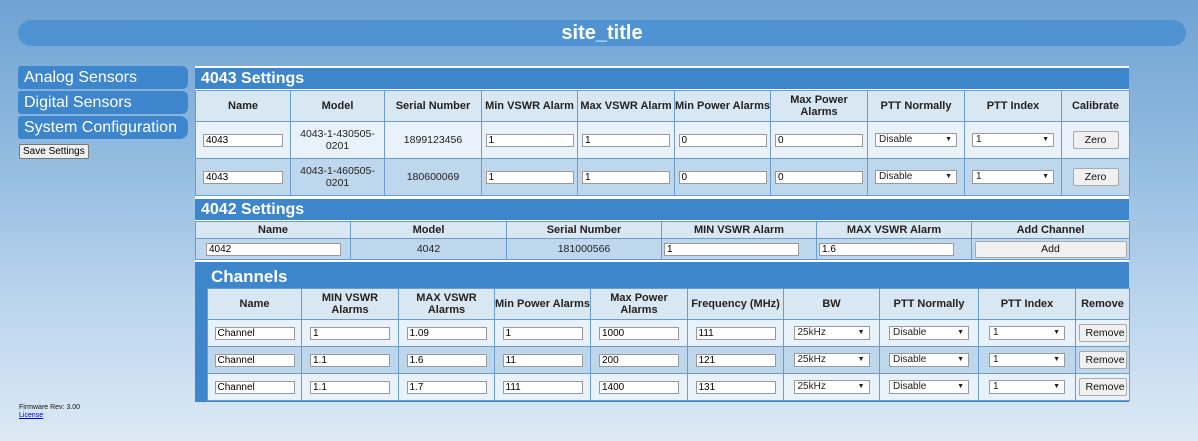  What do you see at coordinates (350, 304) in the screenshot?
I see `col-min-vswr: MIN VSWR Alarms` at bounding box center [350, 304].